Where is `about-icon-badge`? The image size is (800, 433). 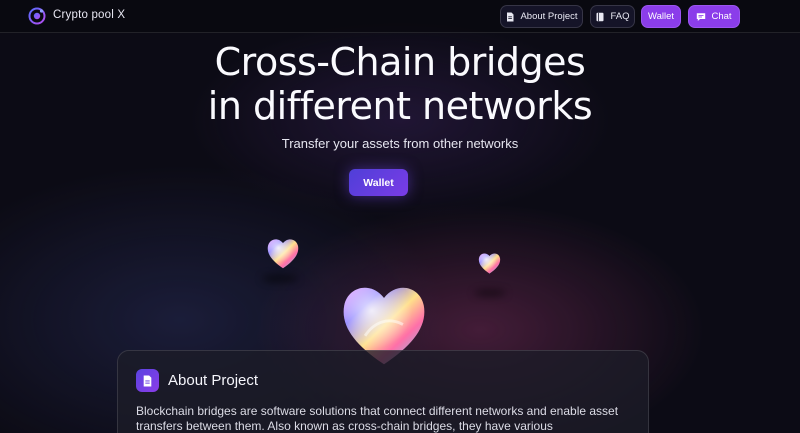 about-icon-badge is located at coordinates (147, 380).